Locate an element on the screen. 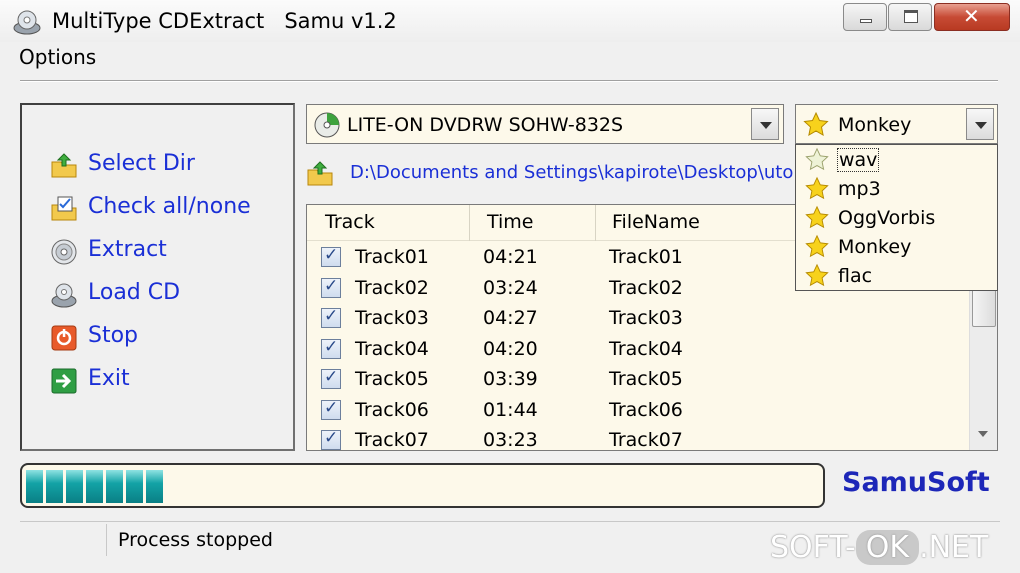 This screenshot has width=1020, height=573. extract-button: Extract is located at coordinates (170, 252).